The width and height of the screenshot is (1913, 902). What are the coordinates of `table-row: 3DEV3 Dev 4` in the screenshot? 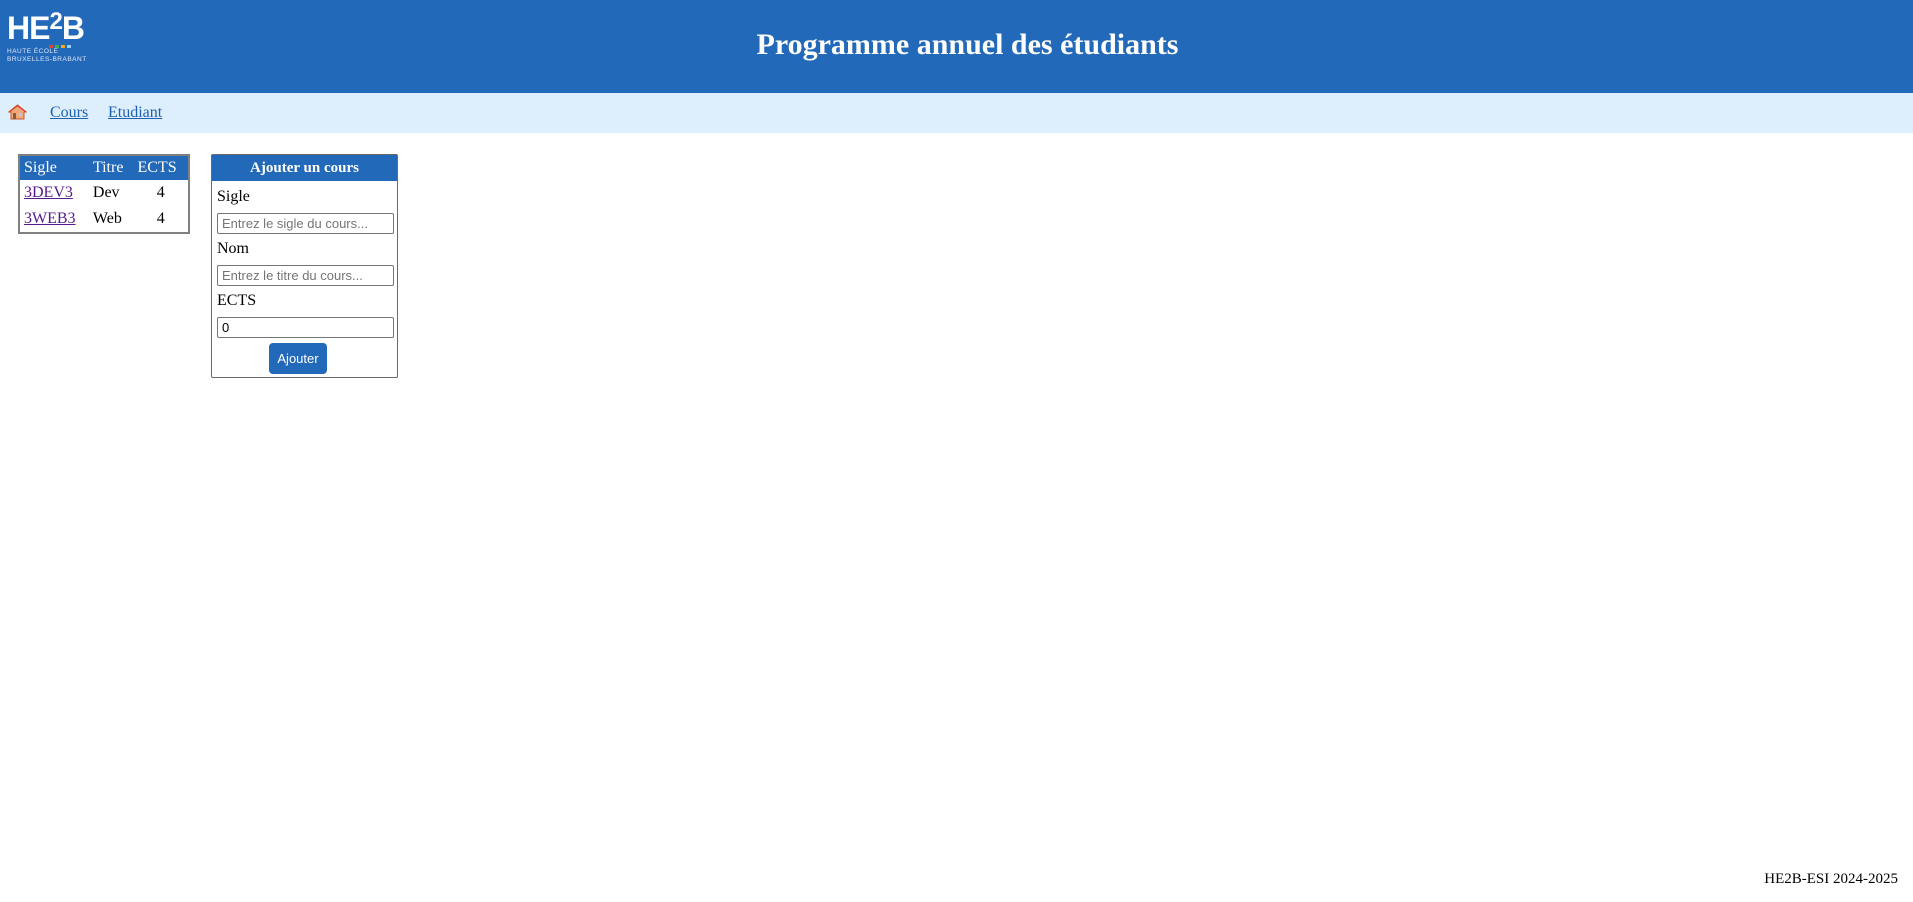 It's located at (104, 193).